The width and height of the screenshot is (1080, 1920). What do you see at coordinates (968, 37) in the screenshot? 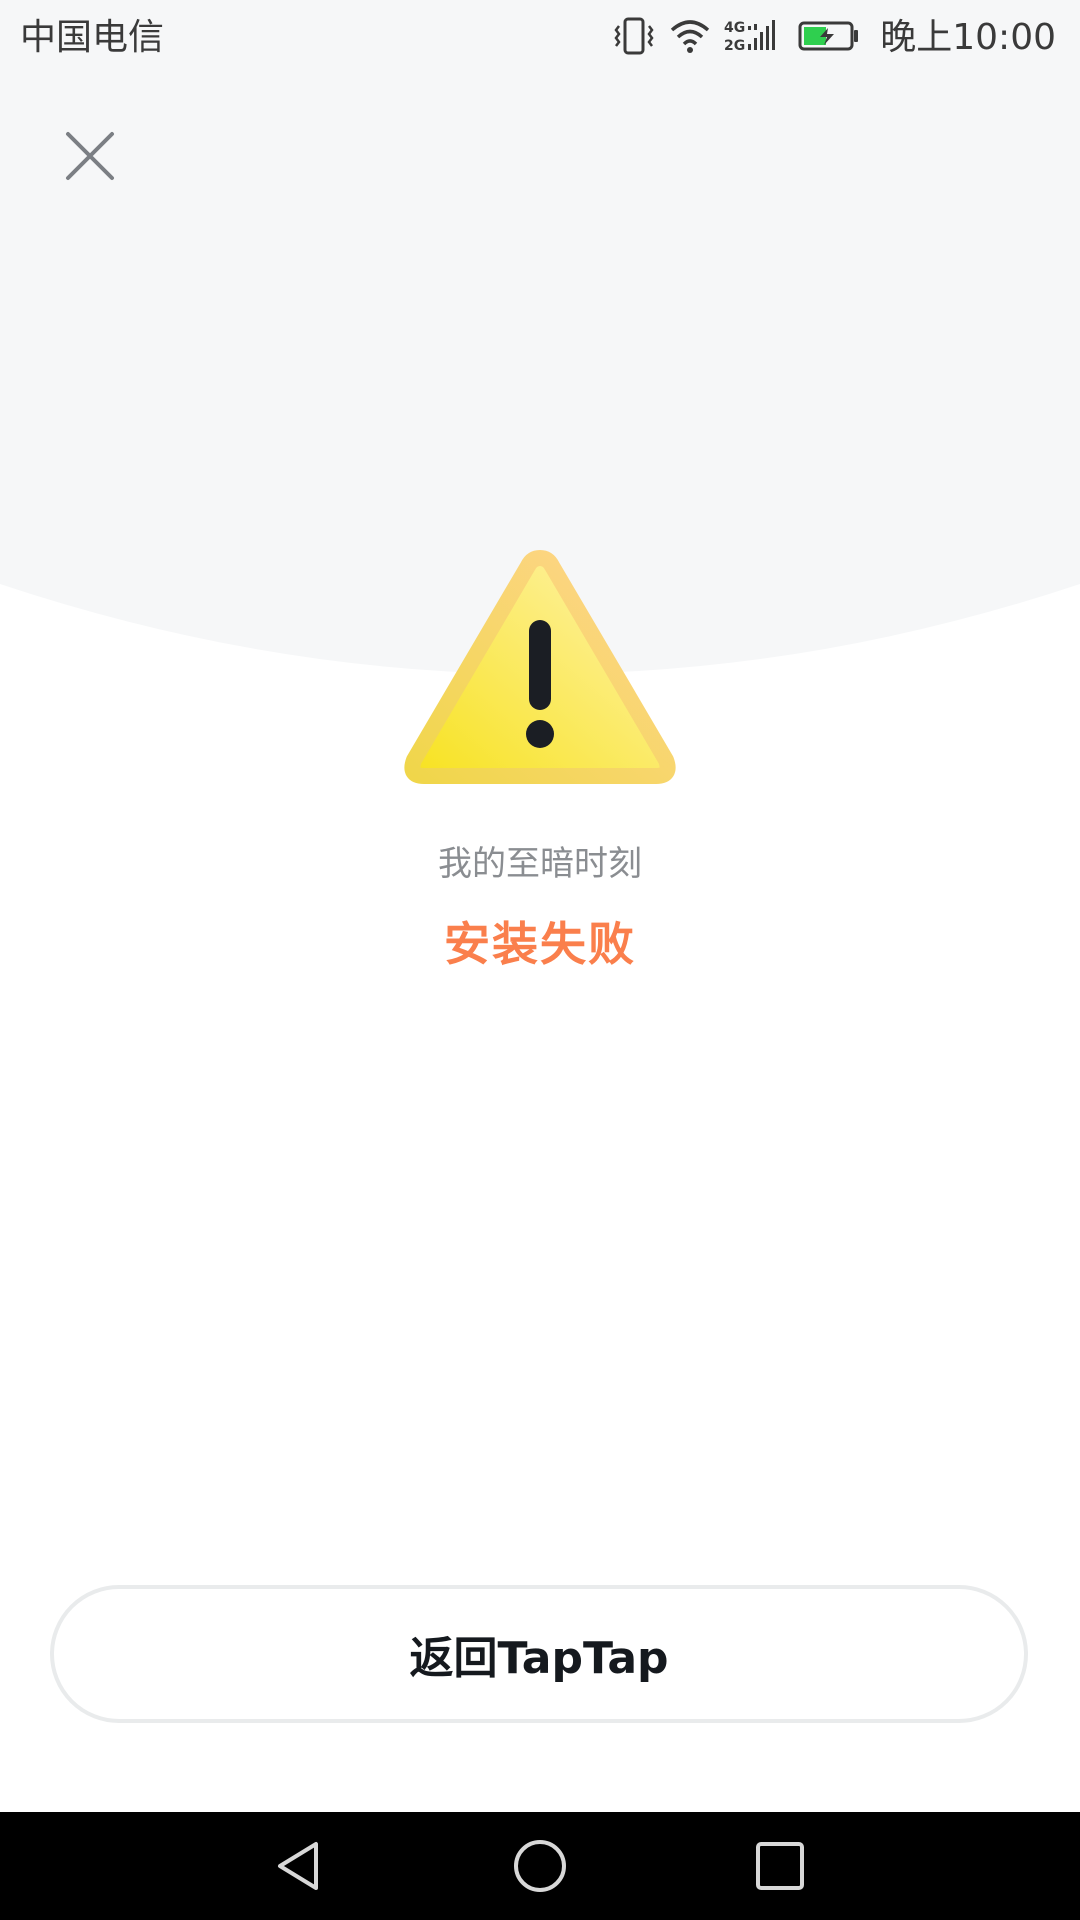
I see `status-time: 晚上10:00` at bounding box center [968, 37].